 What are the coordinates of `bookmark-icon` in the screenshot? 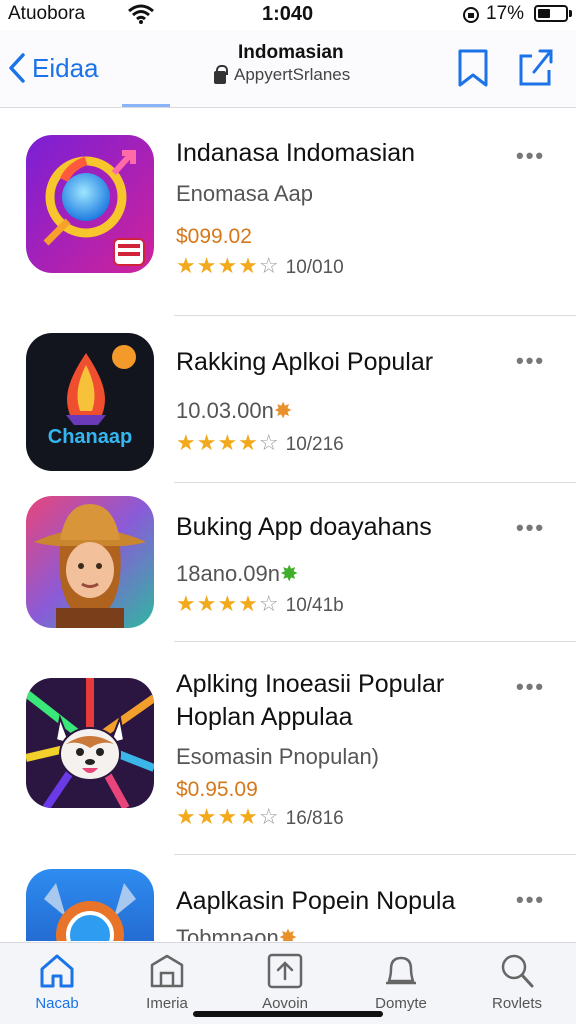 It's located at (473, 68).